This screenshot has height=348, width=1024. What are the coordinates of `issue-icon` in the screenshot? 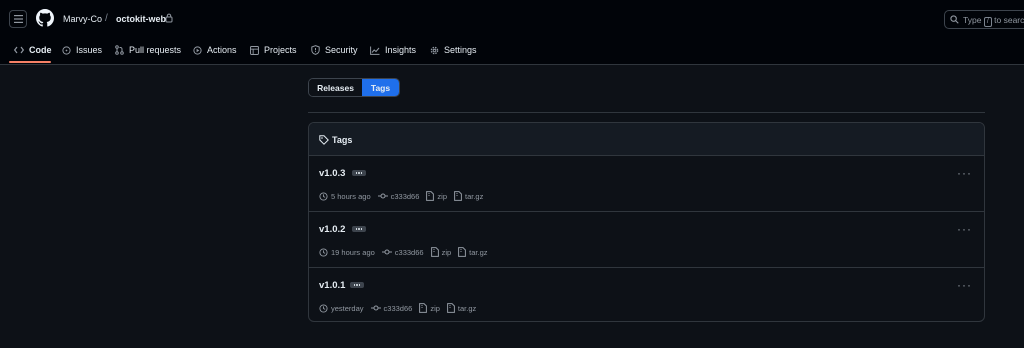 It's located at (66, 50).